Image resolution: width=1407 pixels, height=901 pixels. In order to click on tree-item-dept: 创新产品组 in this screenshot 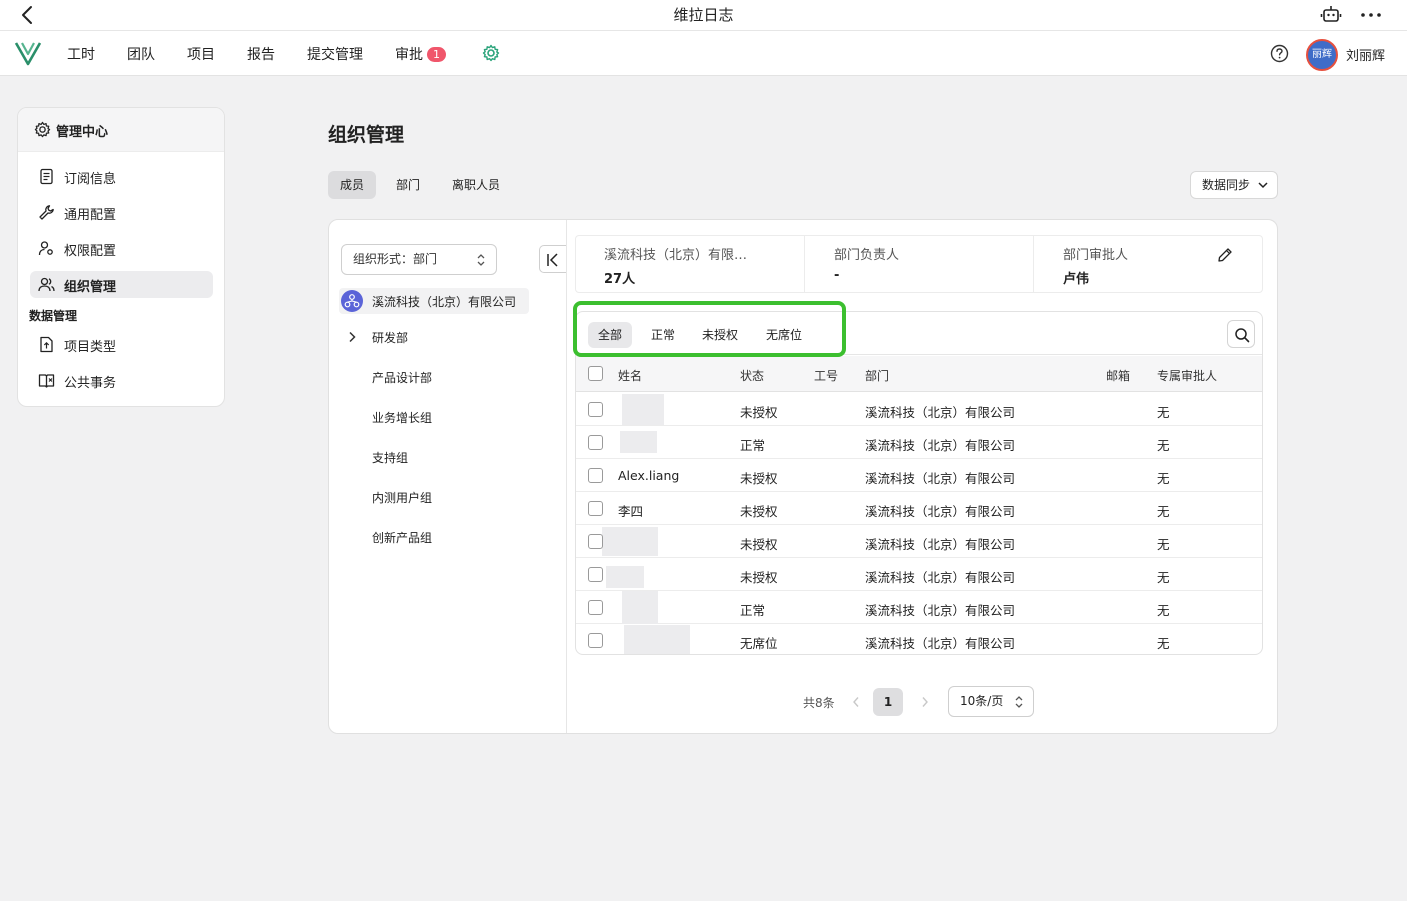, I will do `click(402, 537)`.